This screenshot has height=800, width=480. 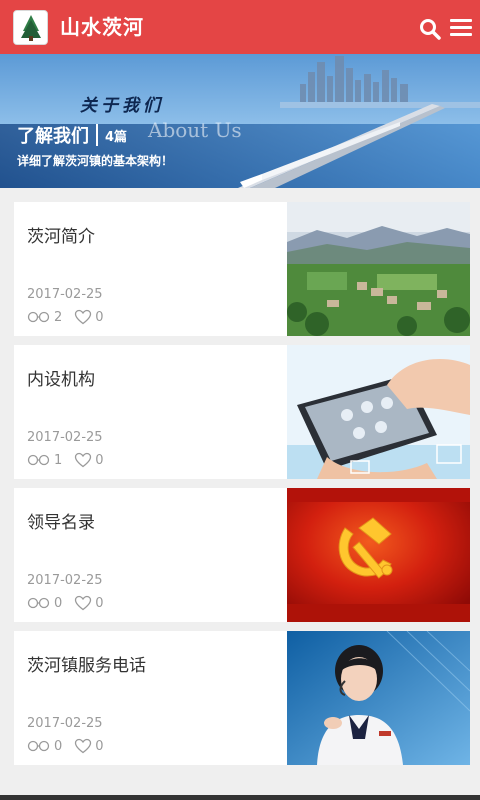 What do you see at coordinates (240, 27) in the screenshot?
I see `app-header: 山水茨河` at bounding box center [240, 27].